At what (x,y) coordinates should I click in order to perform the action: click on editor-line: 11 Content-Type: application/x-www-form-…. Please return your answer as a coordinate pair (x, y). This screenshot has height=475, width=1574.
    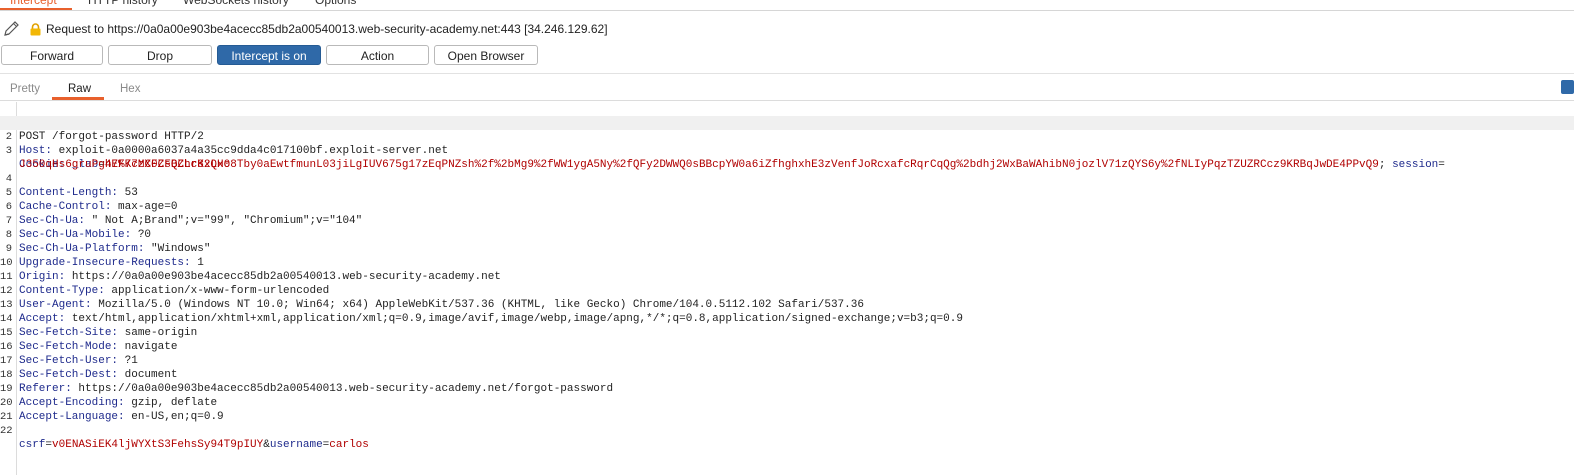
    Looking at the image, I should click on (787, 276).